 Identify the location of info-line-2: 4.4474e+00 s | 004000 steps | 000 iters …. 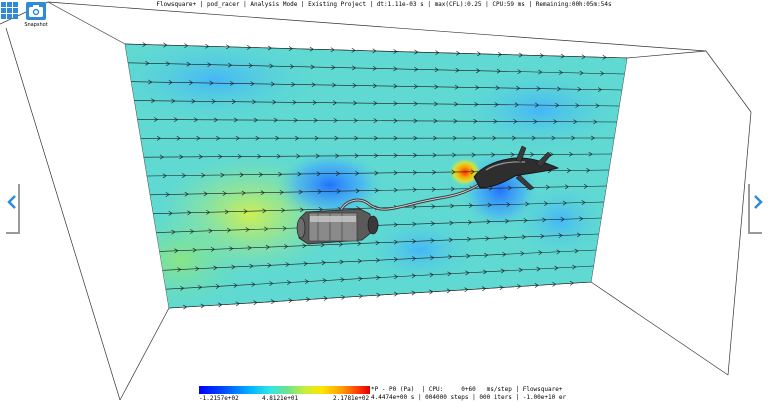
(469, 397).